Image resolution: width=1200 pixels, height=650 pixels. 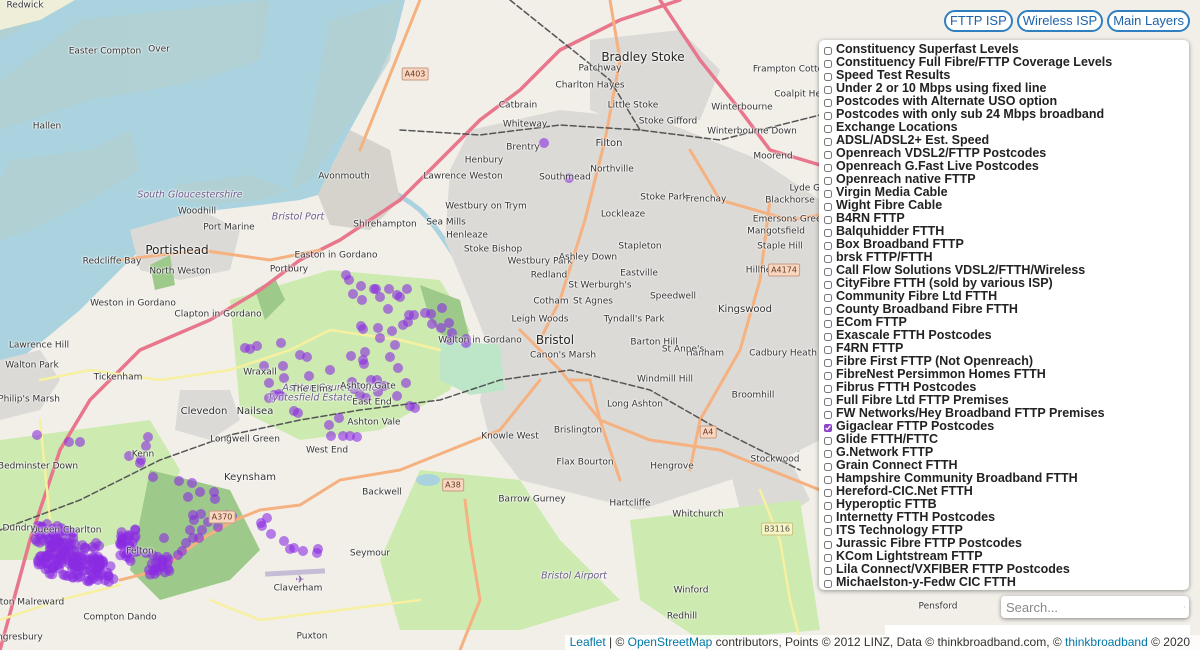 What do you see at coordinates (978, 21) in the screenshot?
I see `fttp-isp-button: FTTP ISP` at bounding box center [978, 21].